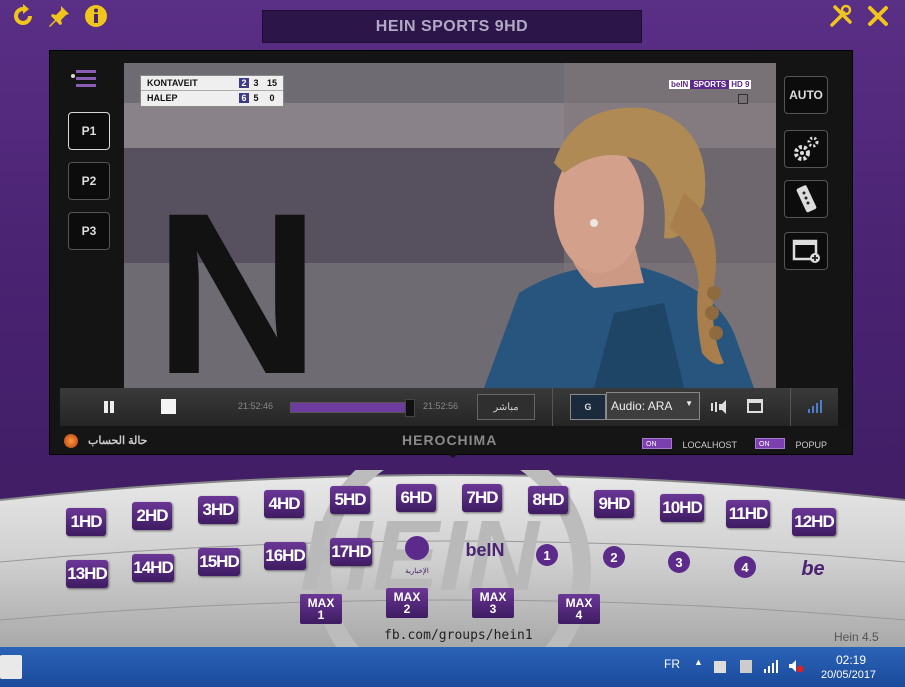 The height and width of the screenshot is (687, 905). Describe the element at coordinates (856, 637) in the screenshot. I see `version-label: Hein 4.5` at that location.